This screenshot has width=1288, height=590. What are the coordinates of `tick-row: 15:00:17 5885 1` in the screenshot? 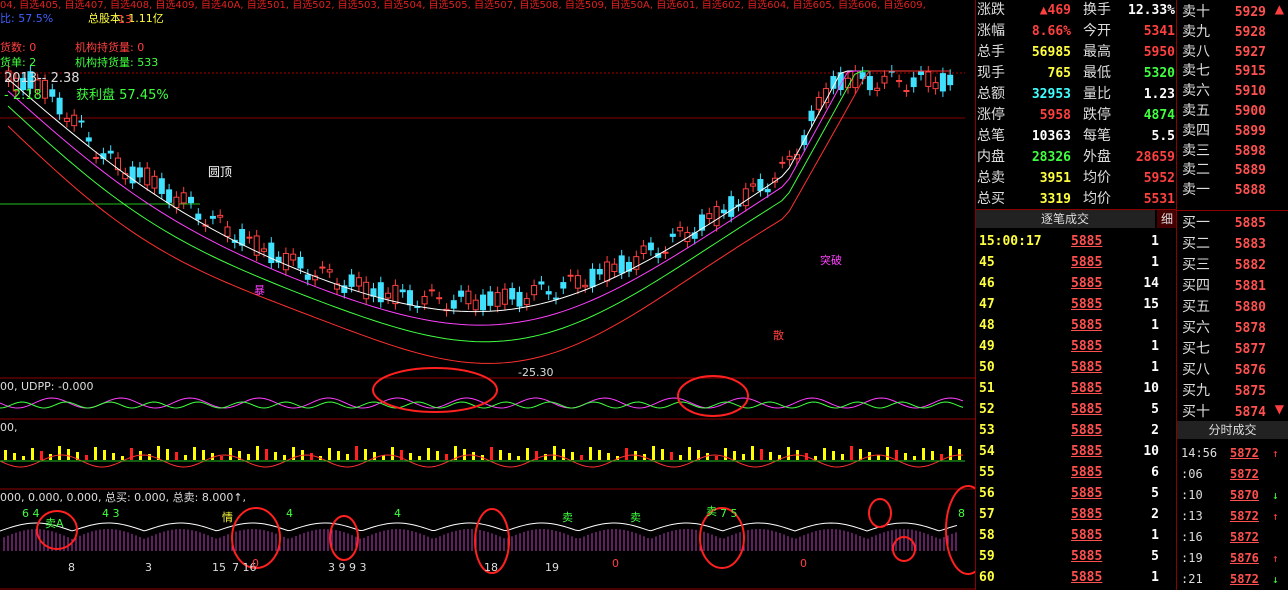 It's located at (1076, 241).